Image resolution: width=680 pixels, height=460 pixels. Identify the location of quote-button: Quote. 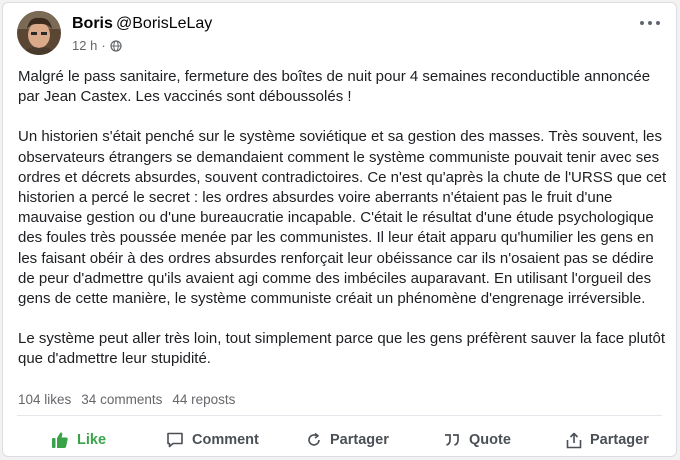
(477, 440).